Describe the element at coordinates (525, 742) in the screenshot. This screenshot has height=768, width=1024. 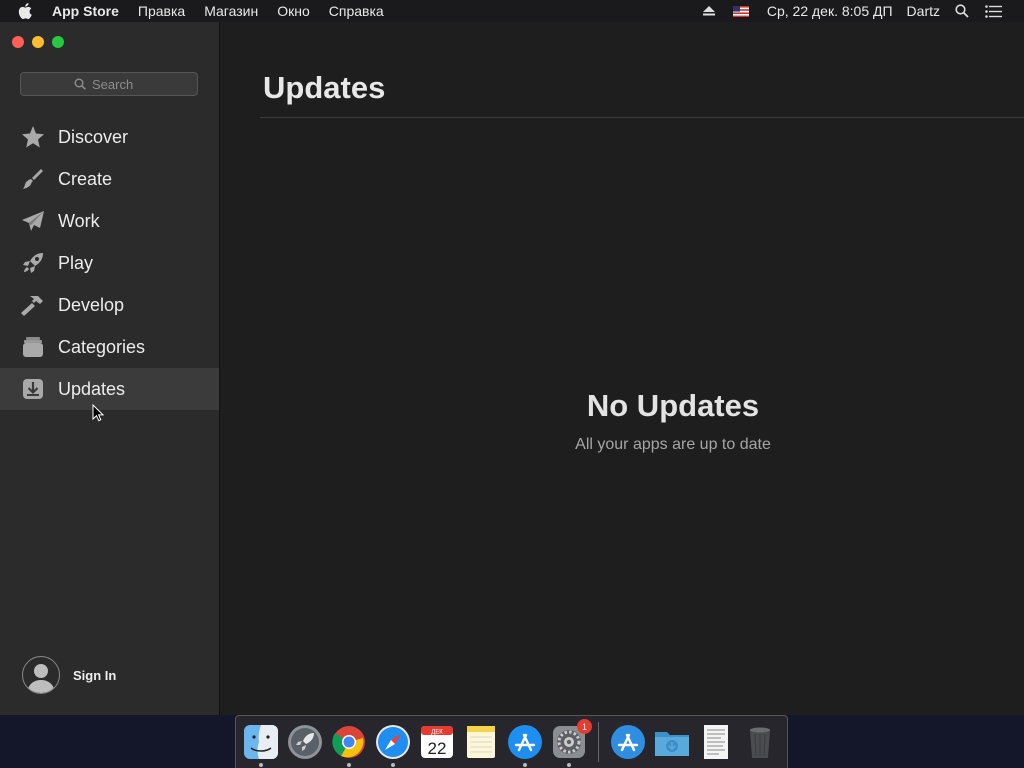
I see `app-store-icon` at that location.